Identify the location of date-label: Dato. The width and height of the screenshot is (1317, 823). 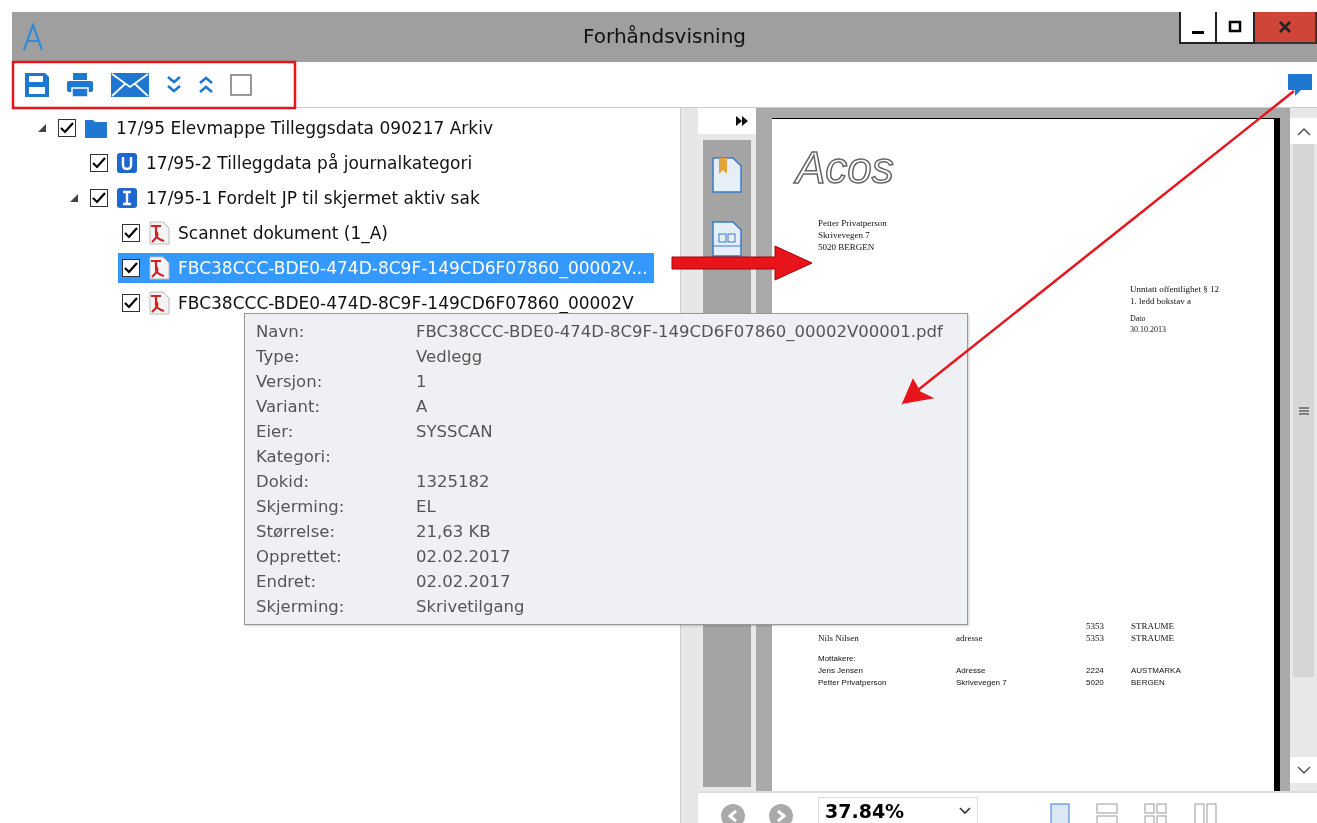
(1138, 318).